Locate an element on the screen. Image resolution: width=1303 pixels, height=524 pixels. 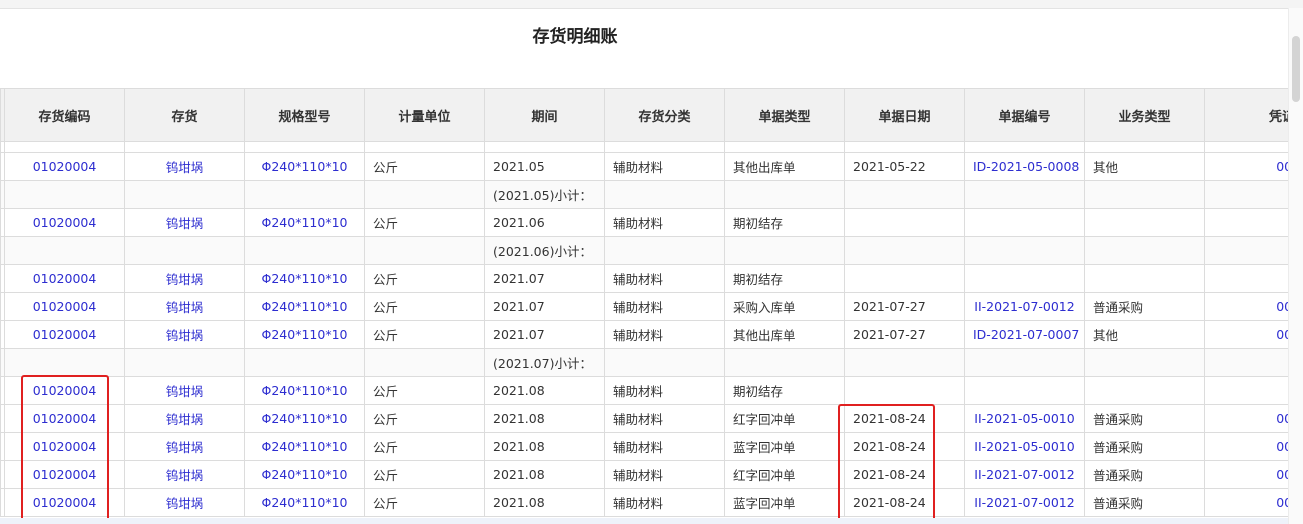
column-header-item: 存货 is located at coordinates (184, 115).